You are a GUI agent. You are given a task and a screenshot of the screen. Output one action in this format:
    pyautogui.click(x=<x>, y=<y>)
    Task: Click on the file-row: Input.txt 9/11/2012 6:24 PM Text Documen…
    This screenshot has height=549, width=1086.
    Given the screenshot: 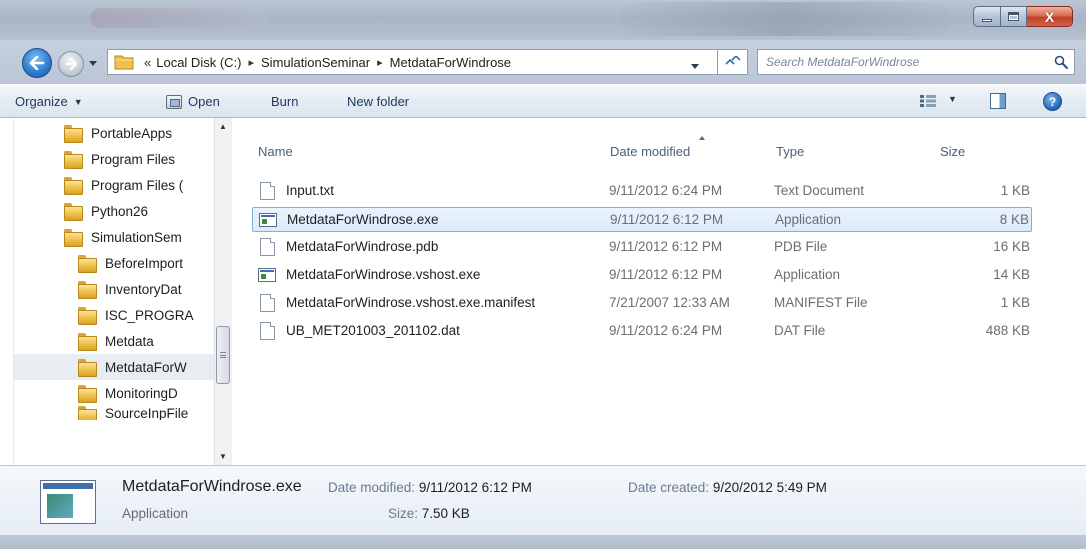 What is the action you would take?
    pyautogui.click(x=642, y=191)
    